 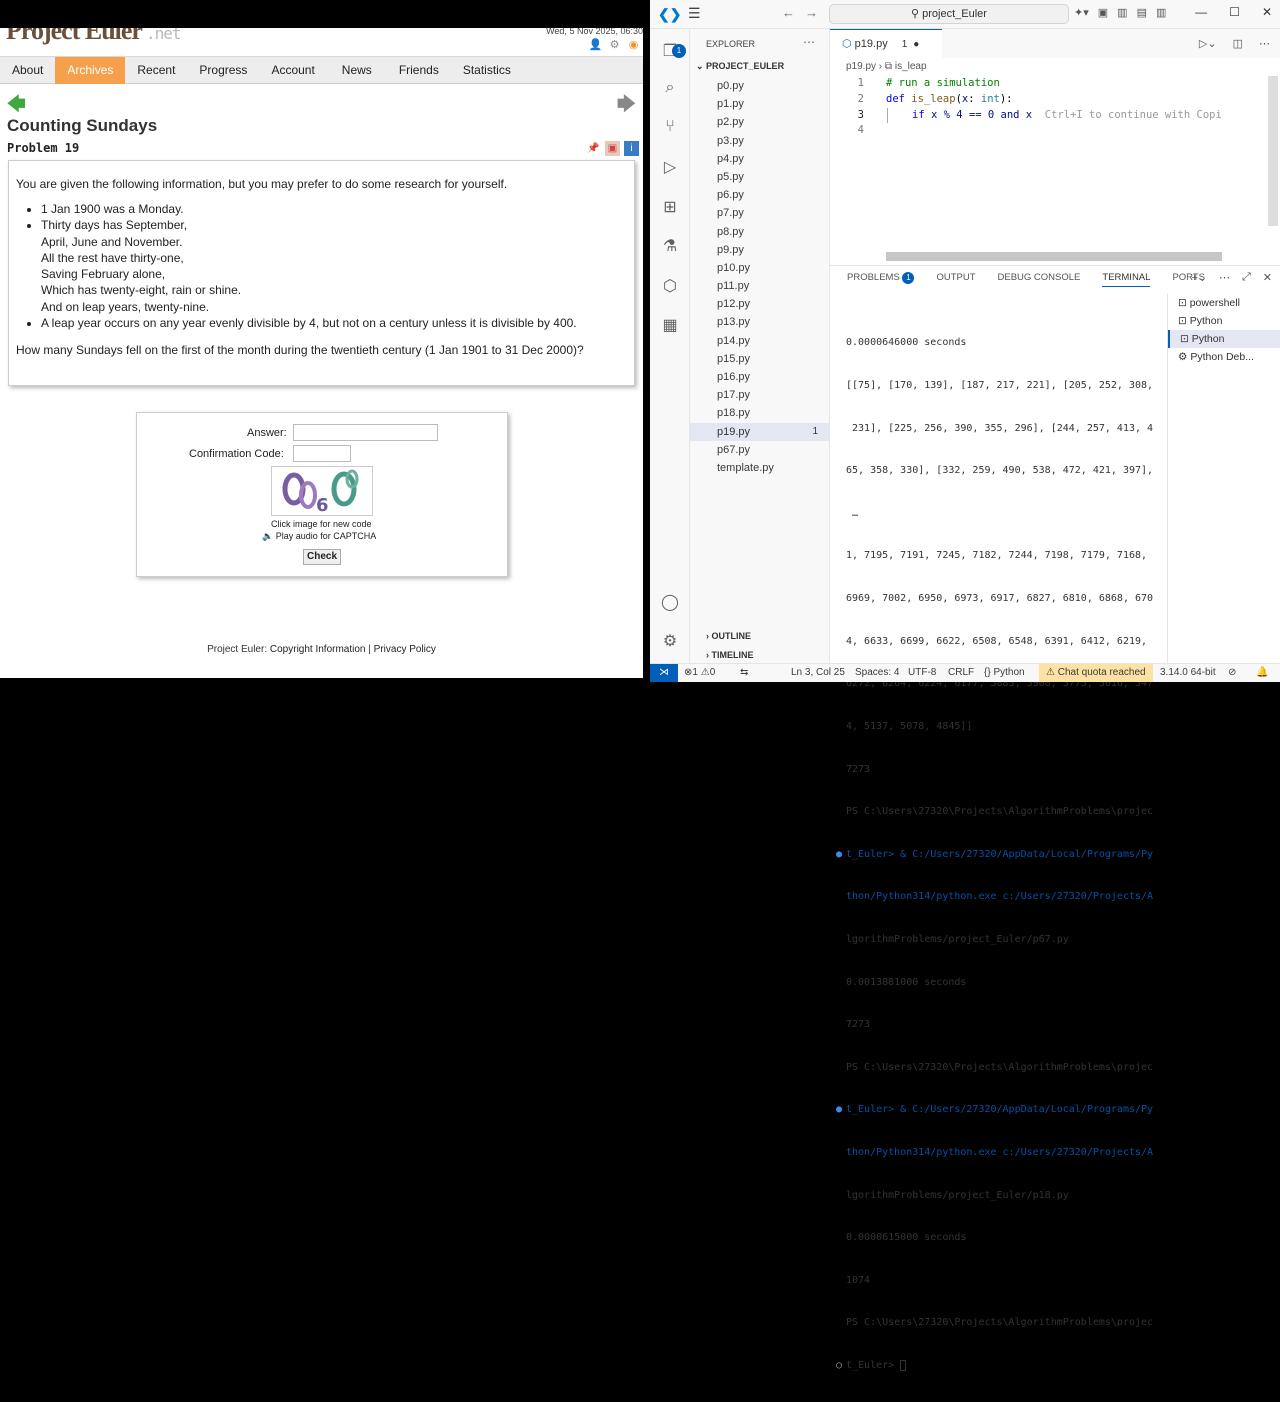 What do you see at coordinates (223, 70) in the screenshot?
I see `nav-progress: Progress` at bounding box center [223, 70].